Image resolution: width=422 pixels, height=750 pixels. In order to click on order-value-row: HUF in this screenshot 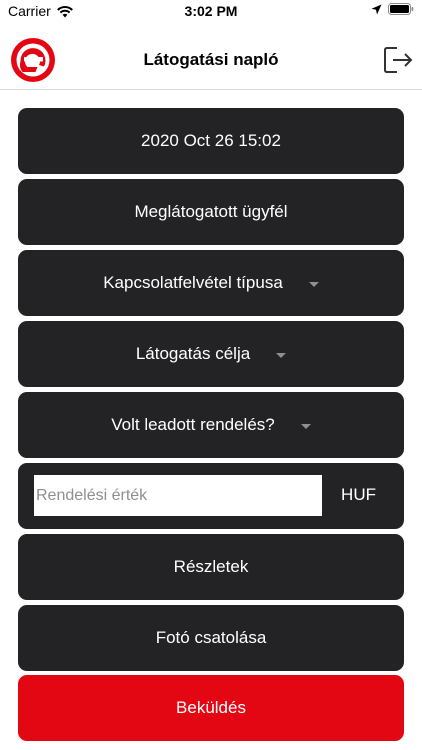, I will do `click(211, 496)`.